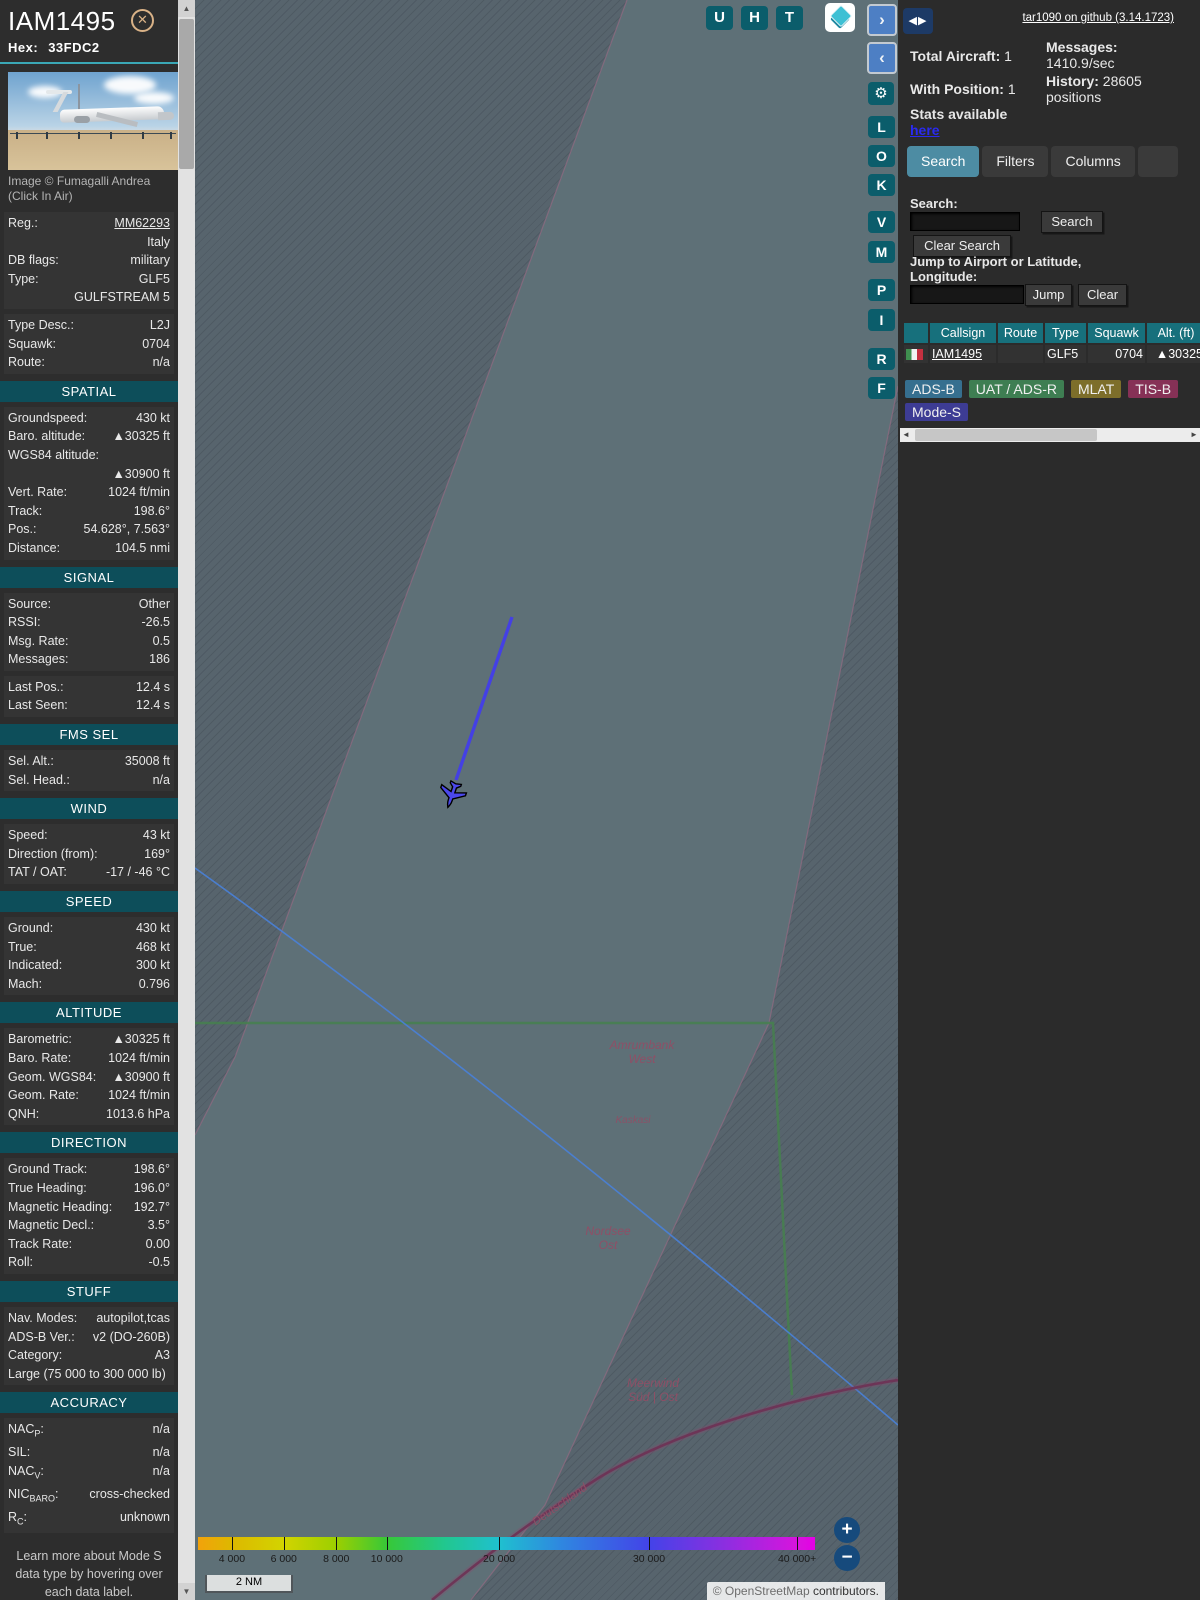 The width and height of the screenshot is (1200, 1600). Describe the element at coordinates (156, 343) in the screenshot. I see `detail-value: 0704` at that location.